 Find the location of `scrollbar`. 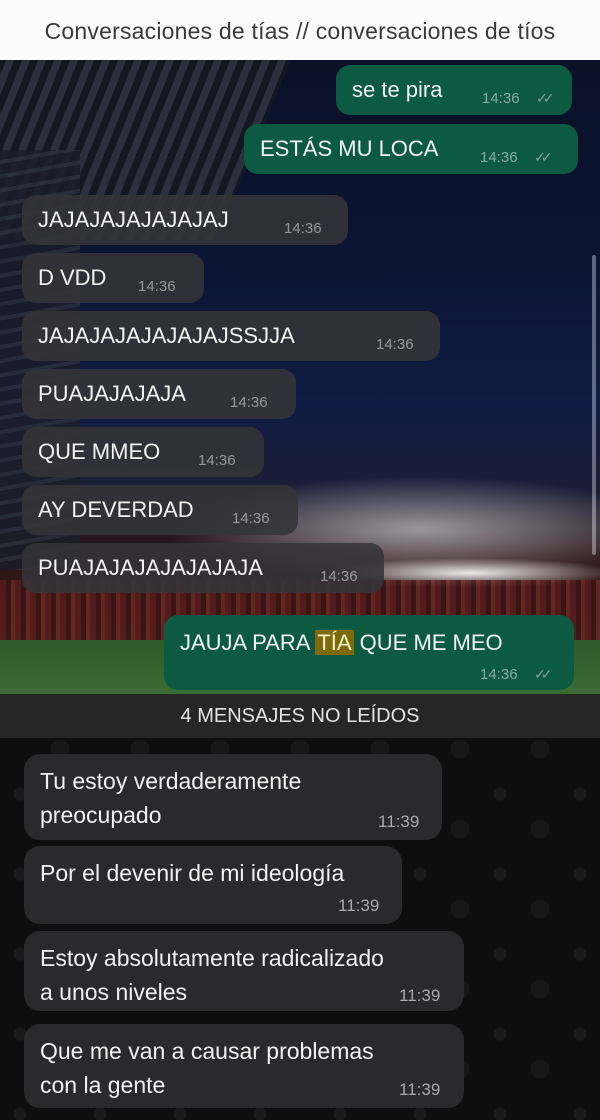

scrollbar is located at coordinates (594, 405).